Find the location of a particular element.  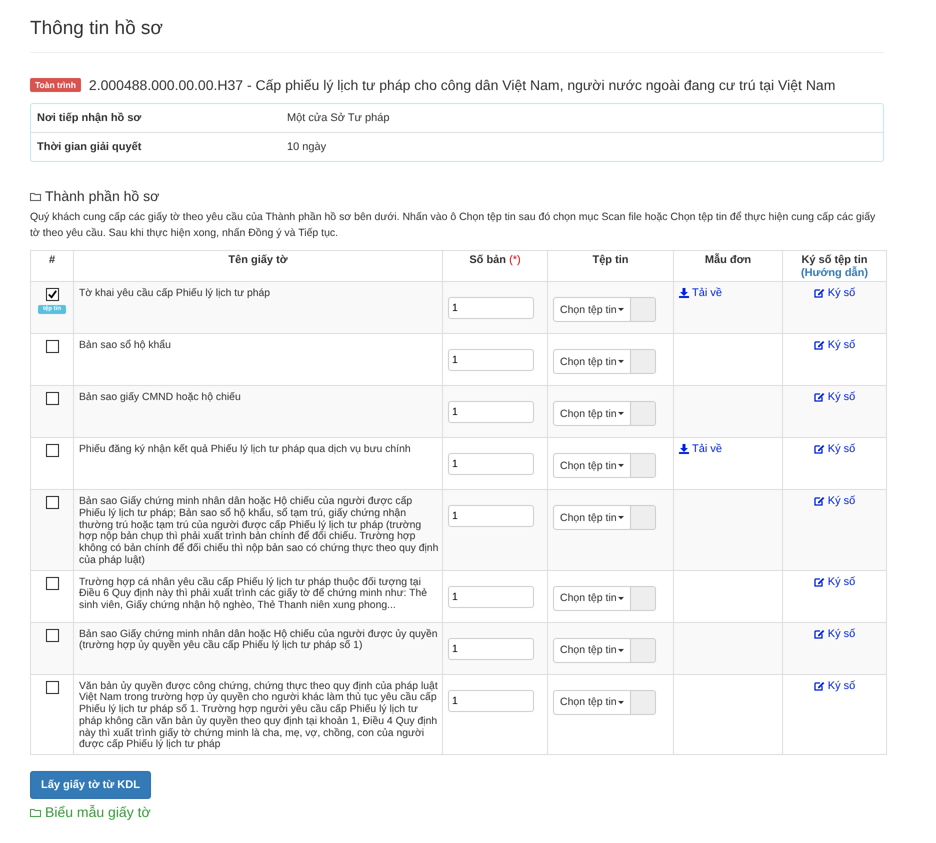

column-header: Tên giấy tờ is located at coordinates (258, 260).